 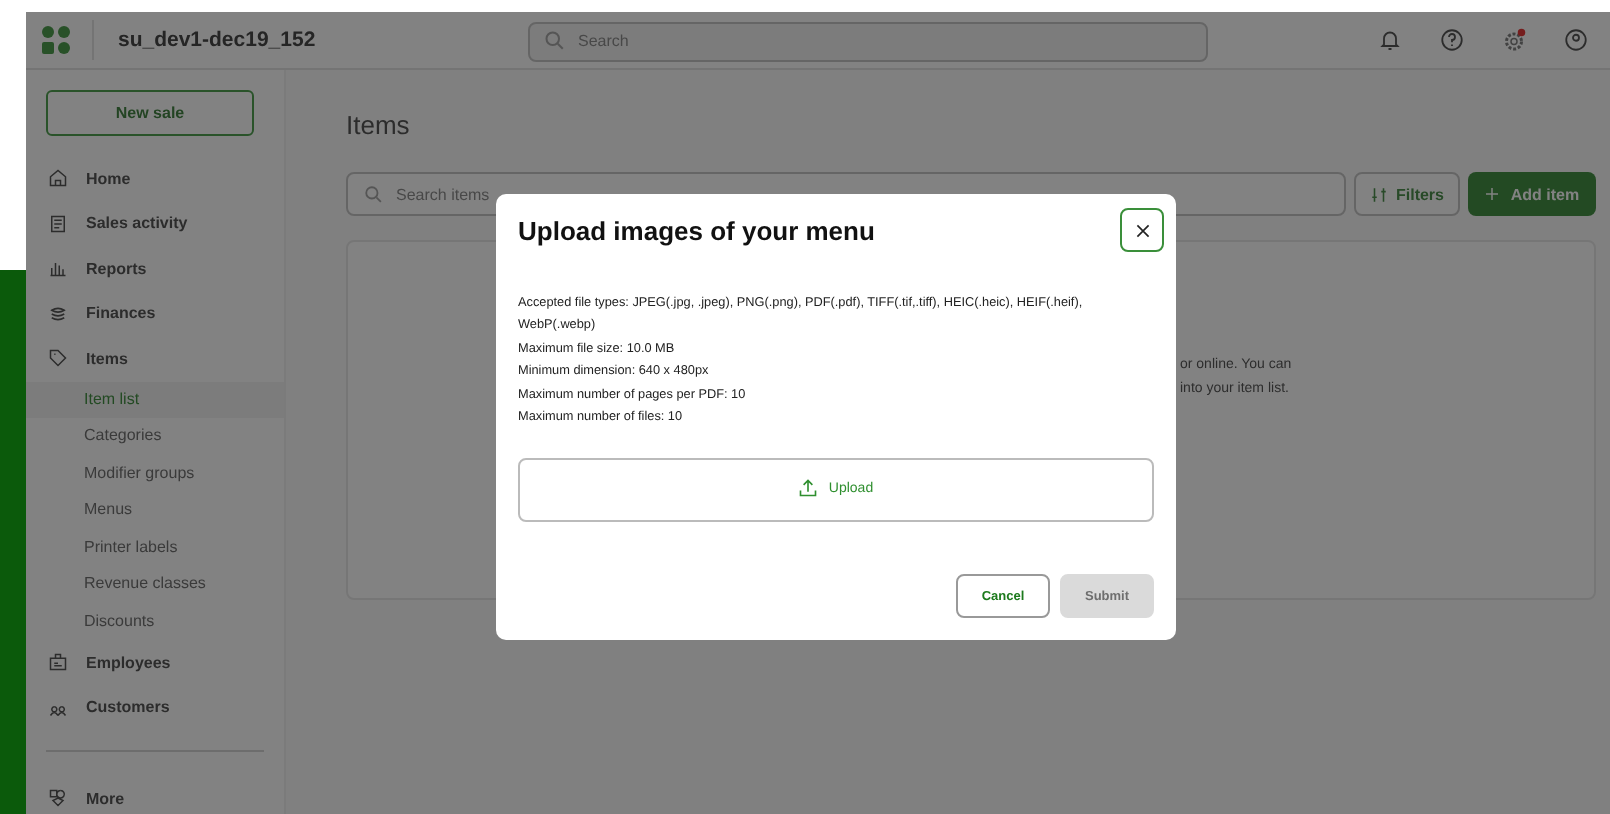 I want to click on chart-icon, so click(x=58, y=268).